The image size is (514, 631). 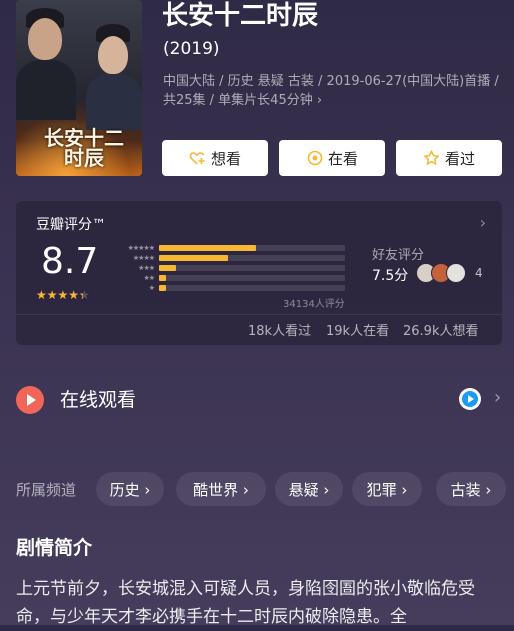 What do you see at coordinates (441, 331) in the screenshot?
I see `want-count: 26.9k人想看` at bounding box center [441, 331].